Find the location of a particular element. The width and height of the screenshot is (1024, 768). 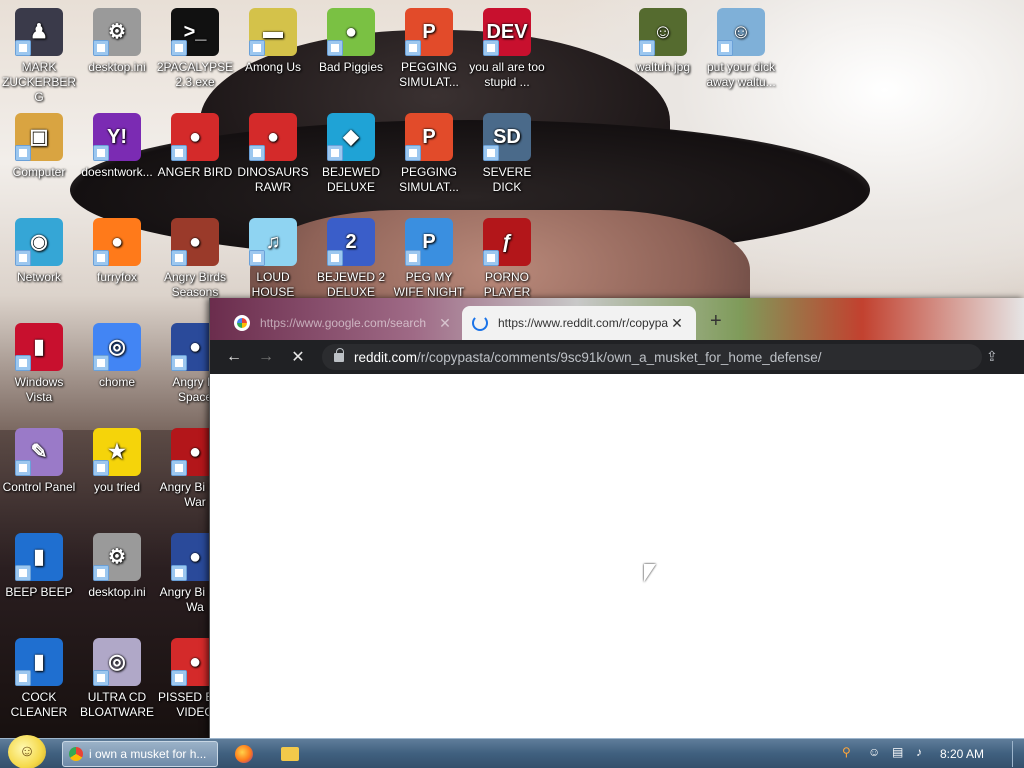

desktop-icon: ★ you tried is located at coordinates (117, 461).